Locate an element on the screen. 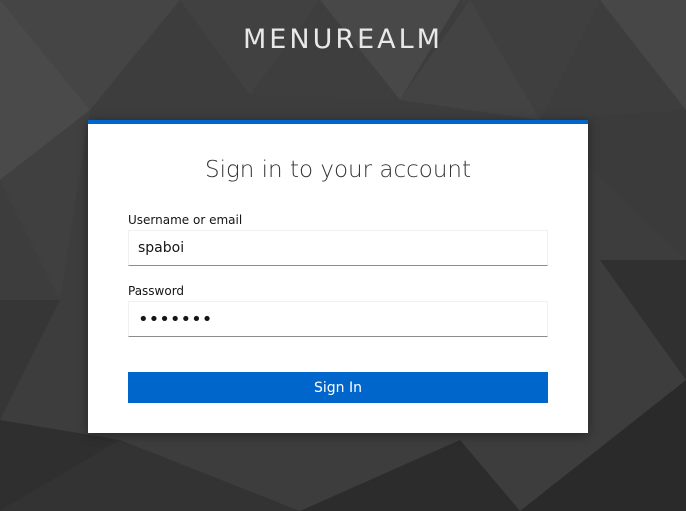  username-input is located at coordinates (338, 248).